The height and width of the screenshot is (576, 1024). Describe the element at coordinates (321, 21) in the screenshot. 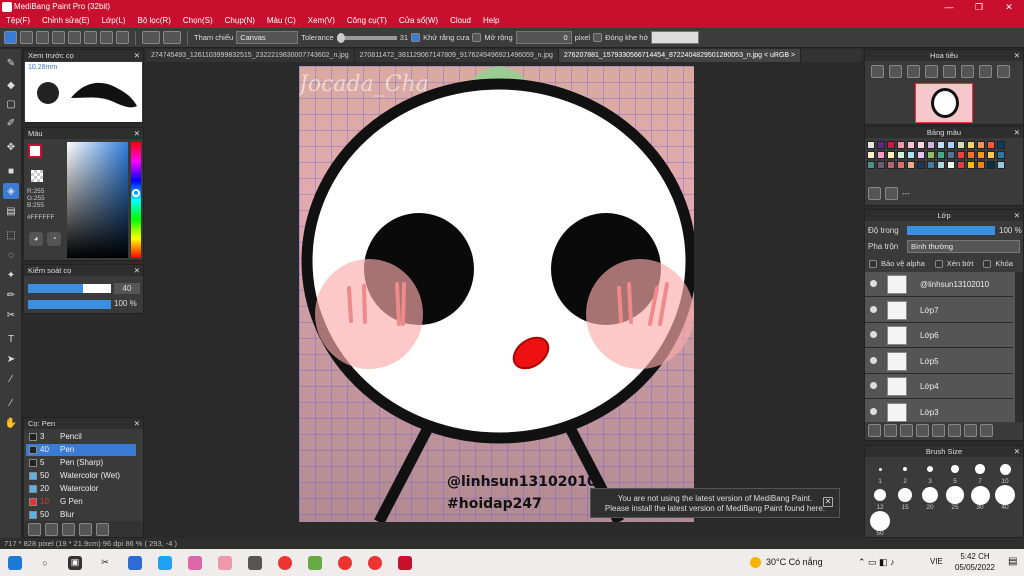

I see `menu-view: Xem(V)` at that location.